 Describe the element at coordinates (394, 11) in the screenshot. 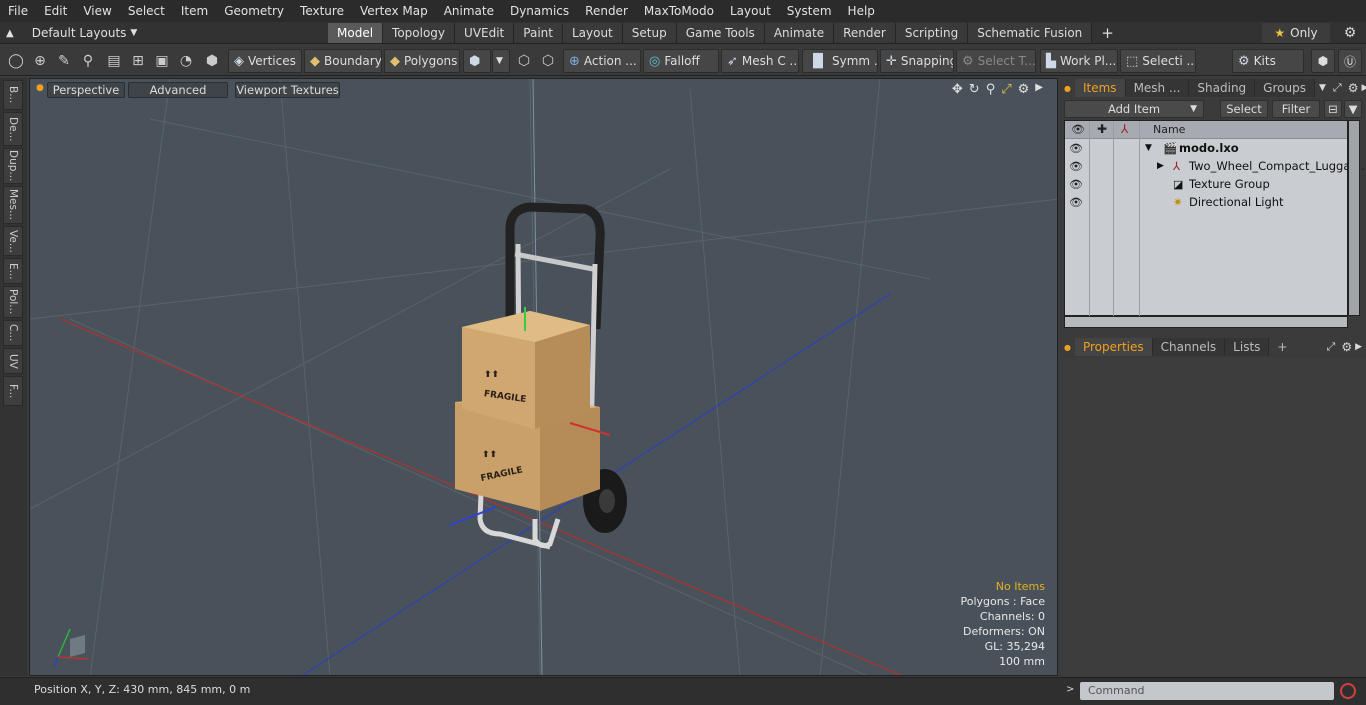

I see `menu-vertex-map: Vertex Map` at that location.